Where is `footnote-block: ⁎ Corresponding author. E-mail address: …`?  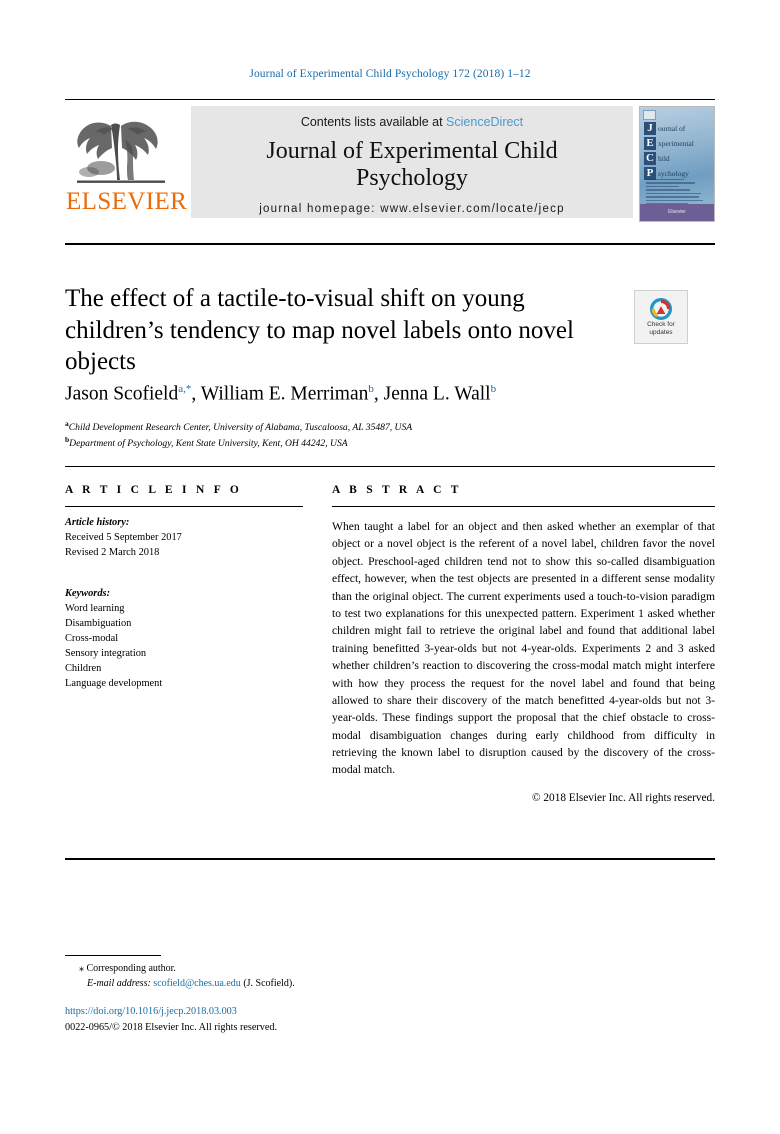
footnote-block: ⁎ Corresponding author. E-mail address: … is located at coordinates (305, 976).